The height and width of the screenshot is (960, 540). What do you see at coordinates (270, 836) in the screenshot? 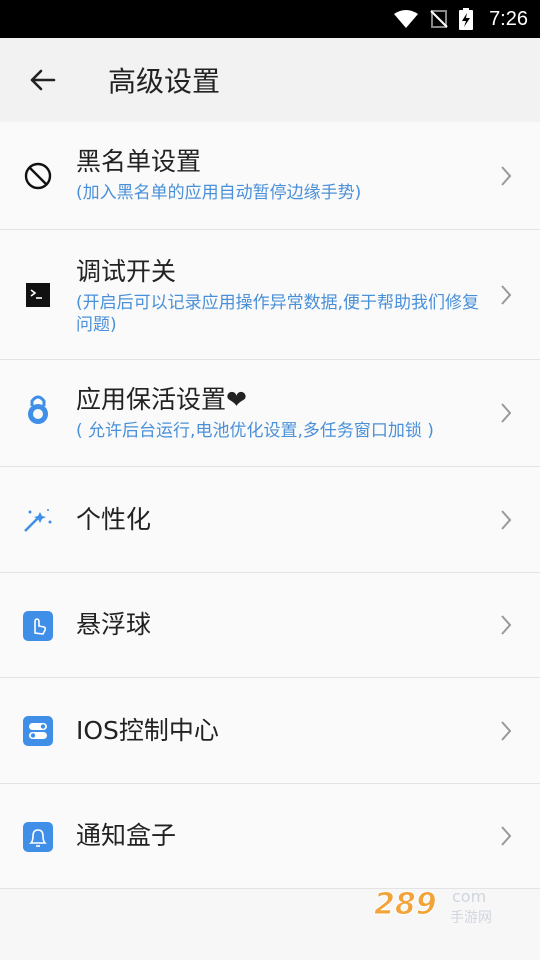
I see `settings-item-notification-box: 通知盒子` at bounding box center [270, 836].